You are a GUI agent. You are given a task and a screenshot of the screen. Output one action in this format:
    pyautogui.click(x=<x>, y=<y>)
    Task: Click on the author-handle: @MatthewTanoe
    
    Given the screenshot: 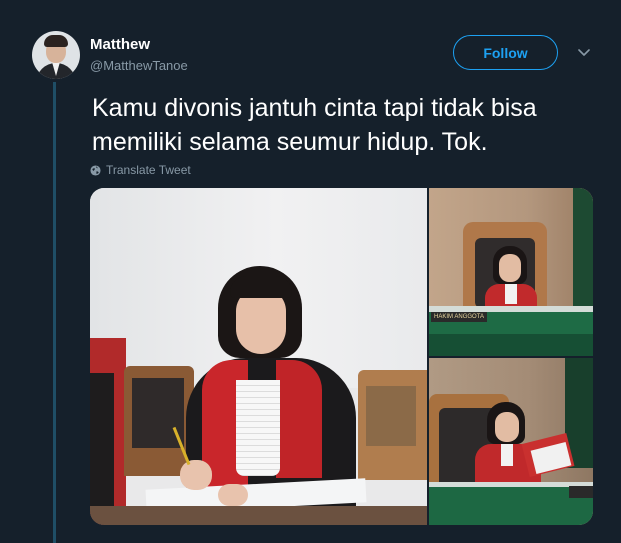 What is the action you would take?
    pyautogui.click(x=139, y=65)
    